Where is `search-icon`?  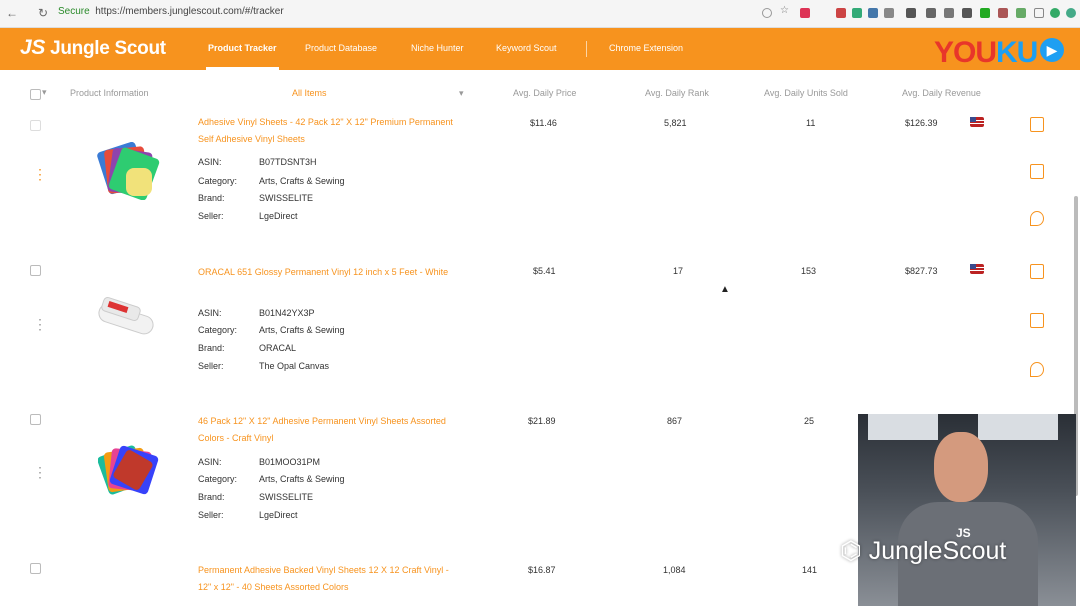 search-icon is located at coordinates (767, 13).